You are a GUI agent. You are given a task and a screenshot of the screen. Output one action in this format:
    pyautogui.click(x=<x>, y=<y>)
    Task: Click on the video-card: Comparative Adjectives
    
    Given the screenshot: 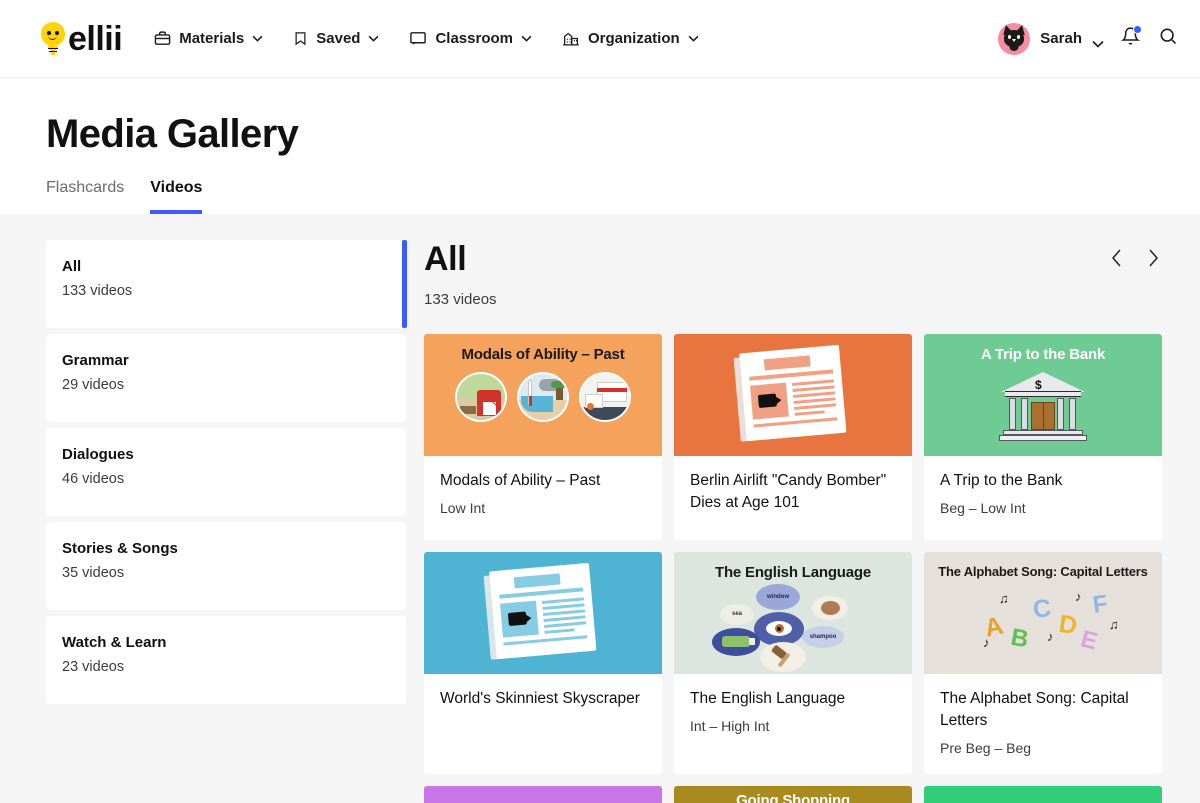 What is the action you would take?
    pyautogui.click(x=1043, y=794)
    